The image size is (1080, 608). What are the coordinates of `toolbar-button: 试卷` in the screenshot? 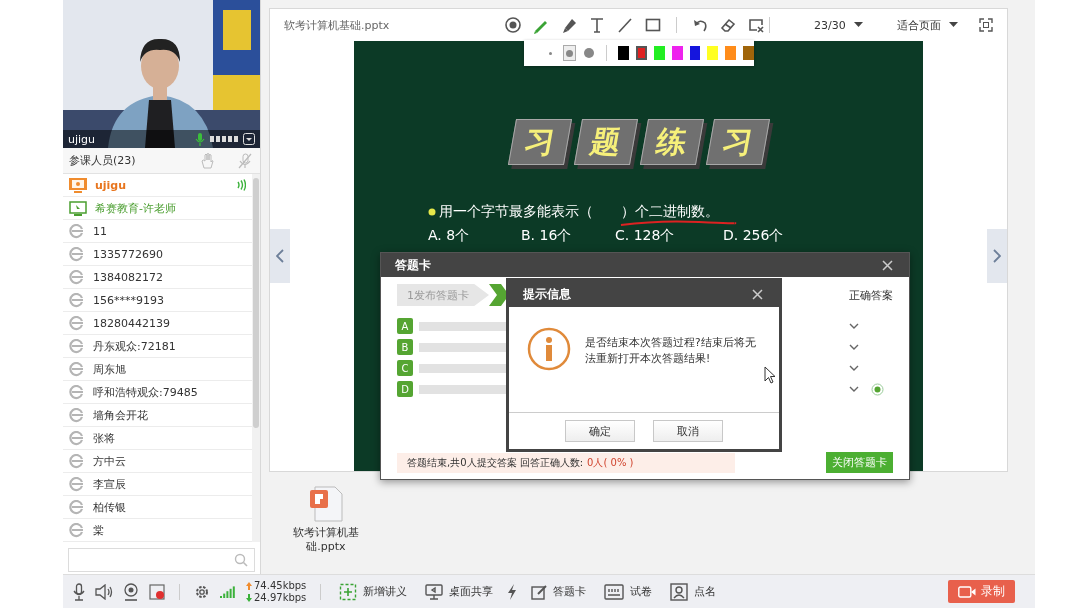 It's located at (628, 591).